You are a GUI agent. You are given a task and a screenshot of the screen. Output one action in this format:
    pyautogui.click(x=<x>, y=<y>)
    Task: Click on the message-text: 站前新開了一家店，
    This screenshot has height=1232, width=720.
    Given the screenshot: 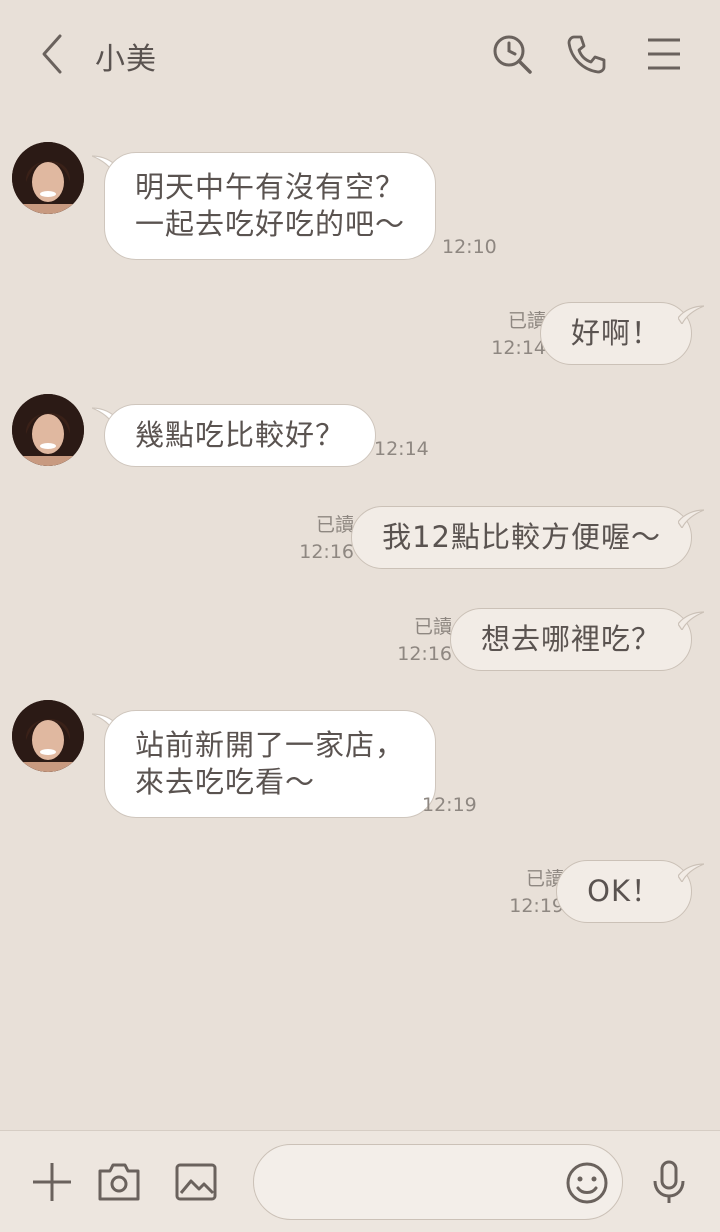 What is the action you would take?
    pyautogui.click(x=270, y=745)
    